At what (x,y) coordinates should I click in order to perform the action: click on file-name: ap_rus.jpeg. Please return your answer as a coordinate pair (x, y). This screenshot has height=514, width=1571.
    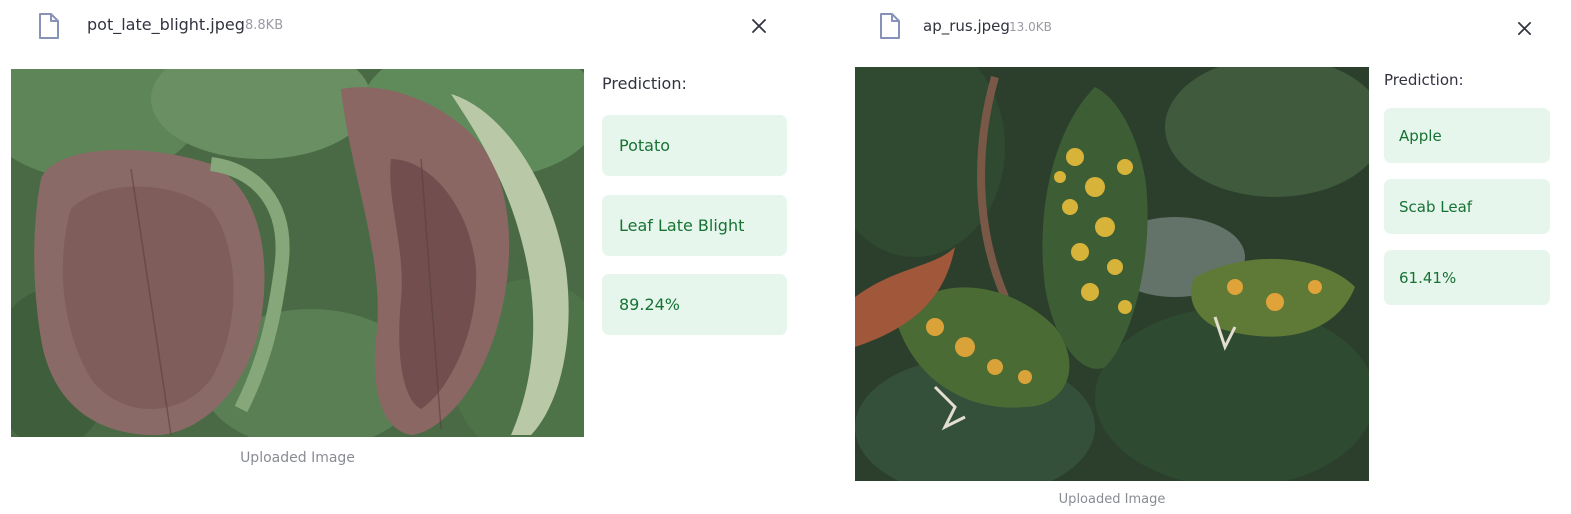
    Looking at the image, I should click on (966, 26).